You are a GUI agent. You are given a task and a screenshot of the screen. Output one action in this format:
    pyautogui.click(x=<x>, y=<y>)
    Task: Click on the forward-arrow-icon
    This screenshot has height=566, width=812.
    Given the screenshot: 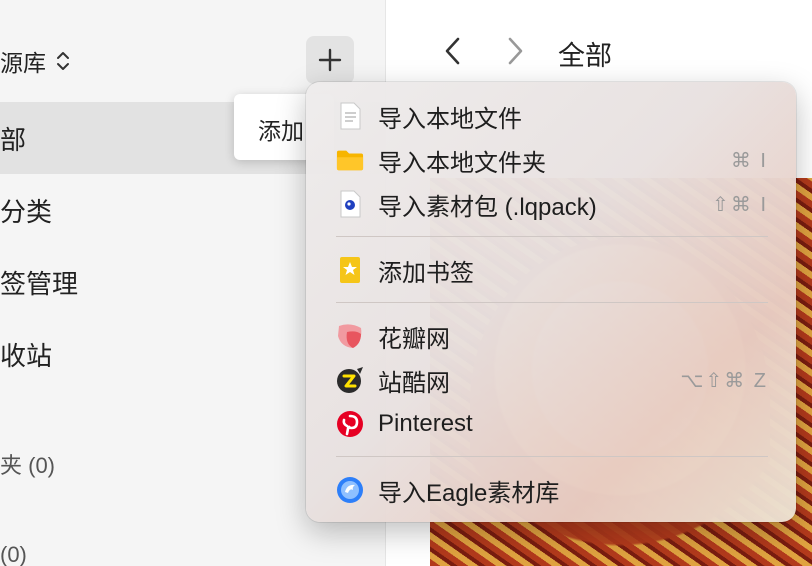 What is the action you would take?
    pyautogui.click(x=515, y=51)
    